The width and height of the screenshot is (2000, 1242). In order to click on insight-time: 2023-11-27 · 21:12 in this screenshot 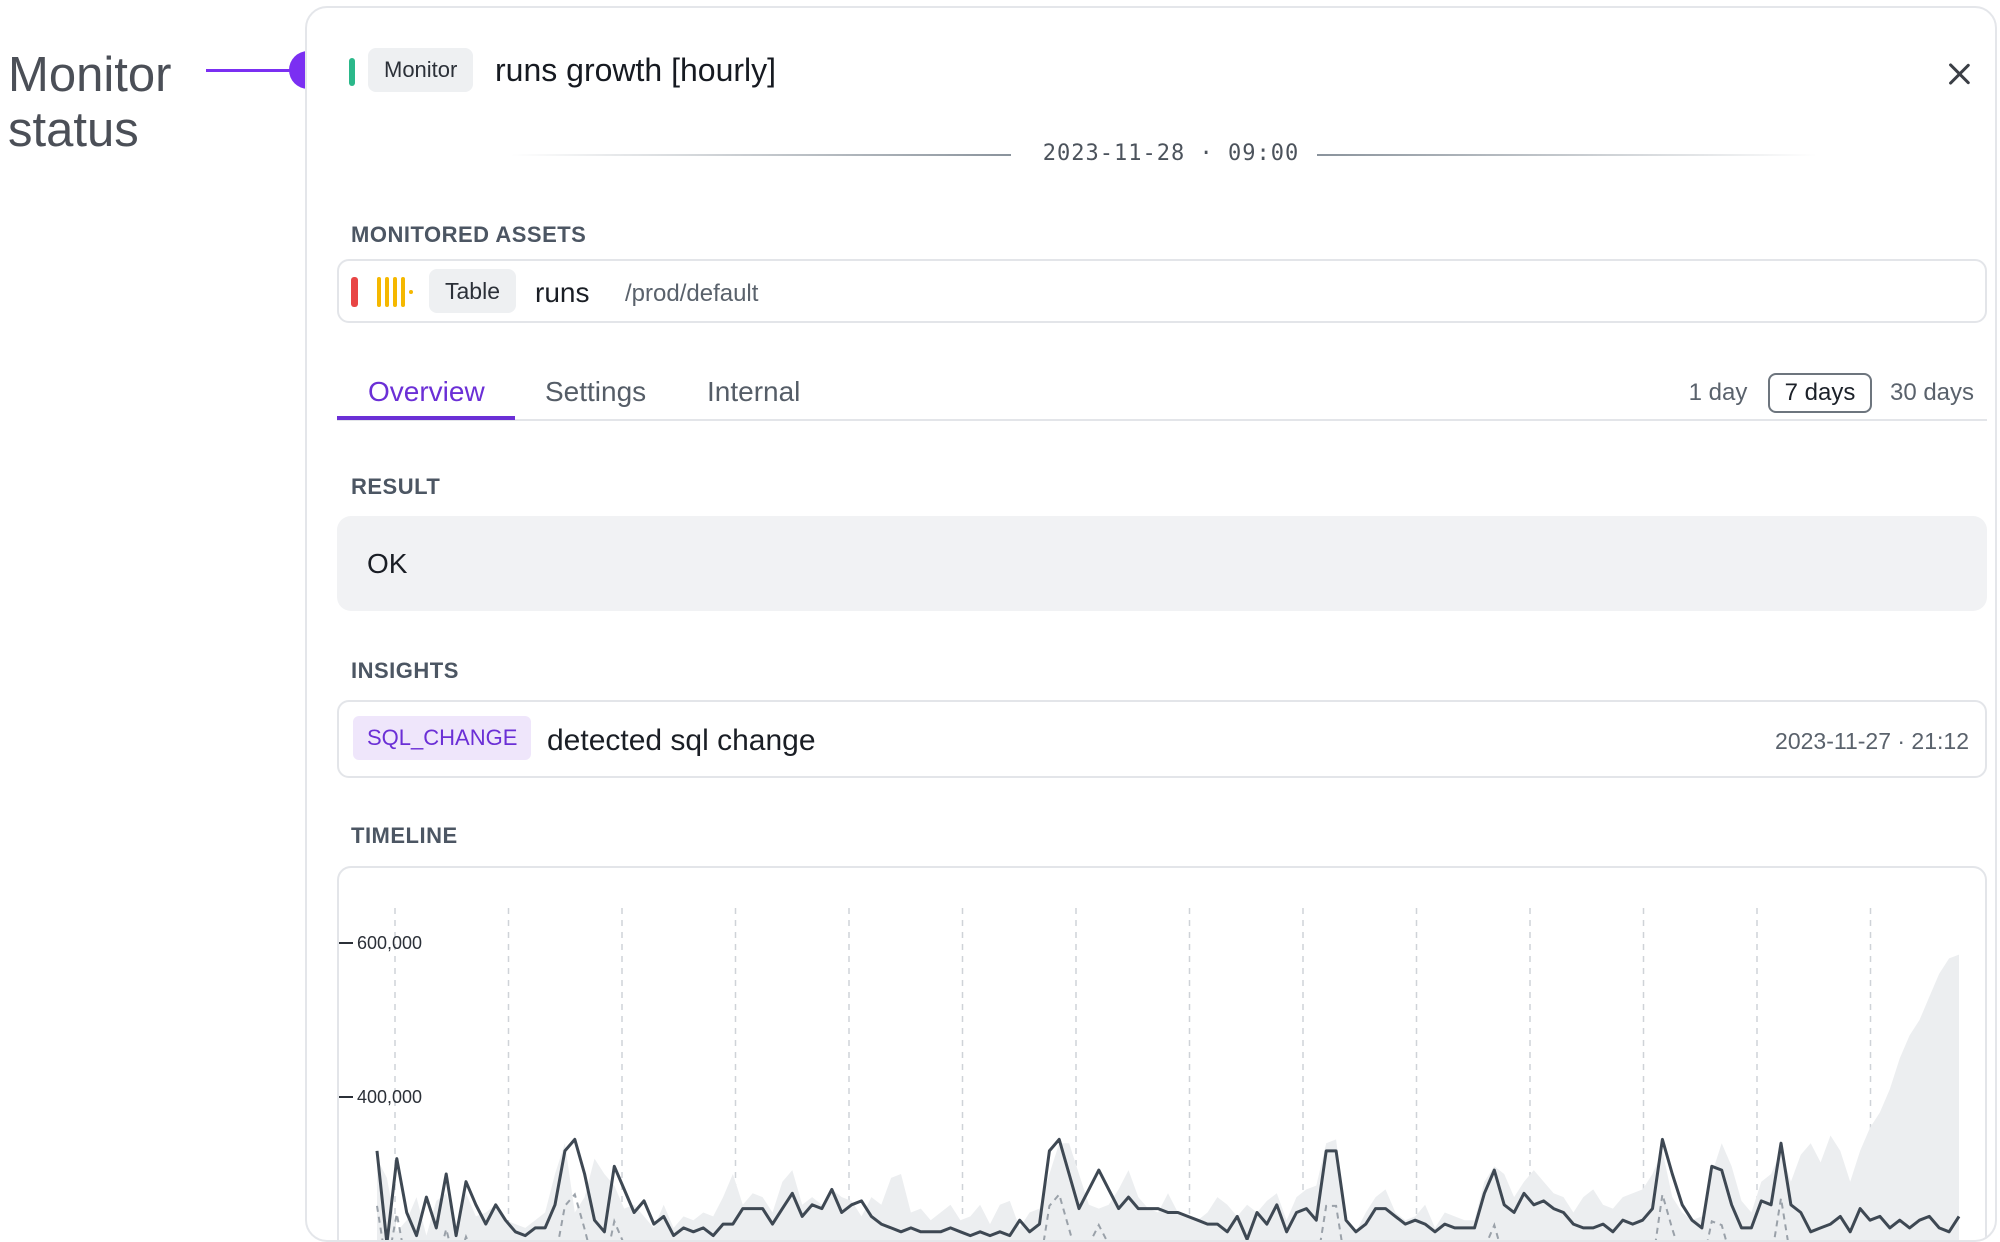, I will do `click(1872, 741)`.